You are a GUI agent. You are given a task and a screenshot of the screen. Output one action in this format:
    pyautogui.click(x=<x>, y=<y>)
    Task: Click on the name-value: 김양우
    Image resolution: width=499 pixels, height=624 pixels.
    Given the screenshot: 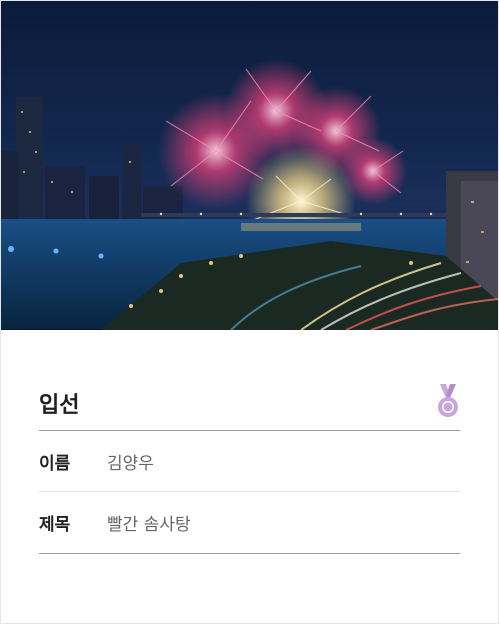 What is the action you would take?
    pyautogui.click(x=130, y=463)
    